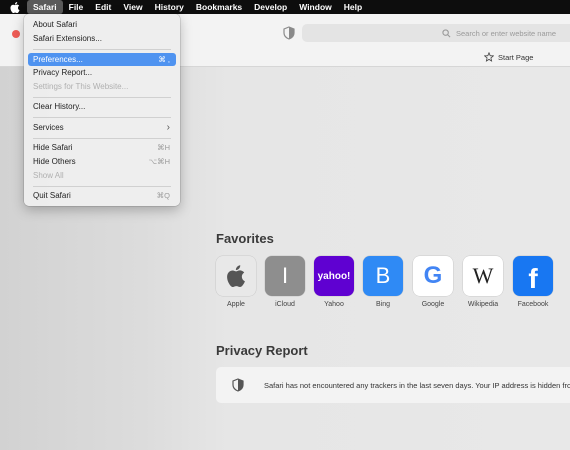  Describe the element at coordinates (483, 304) in the screenshot. I see `favorite-label: Wikipedia` at that location.